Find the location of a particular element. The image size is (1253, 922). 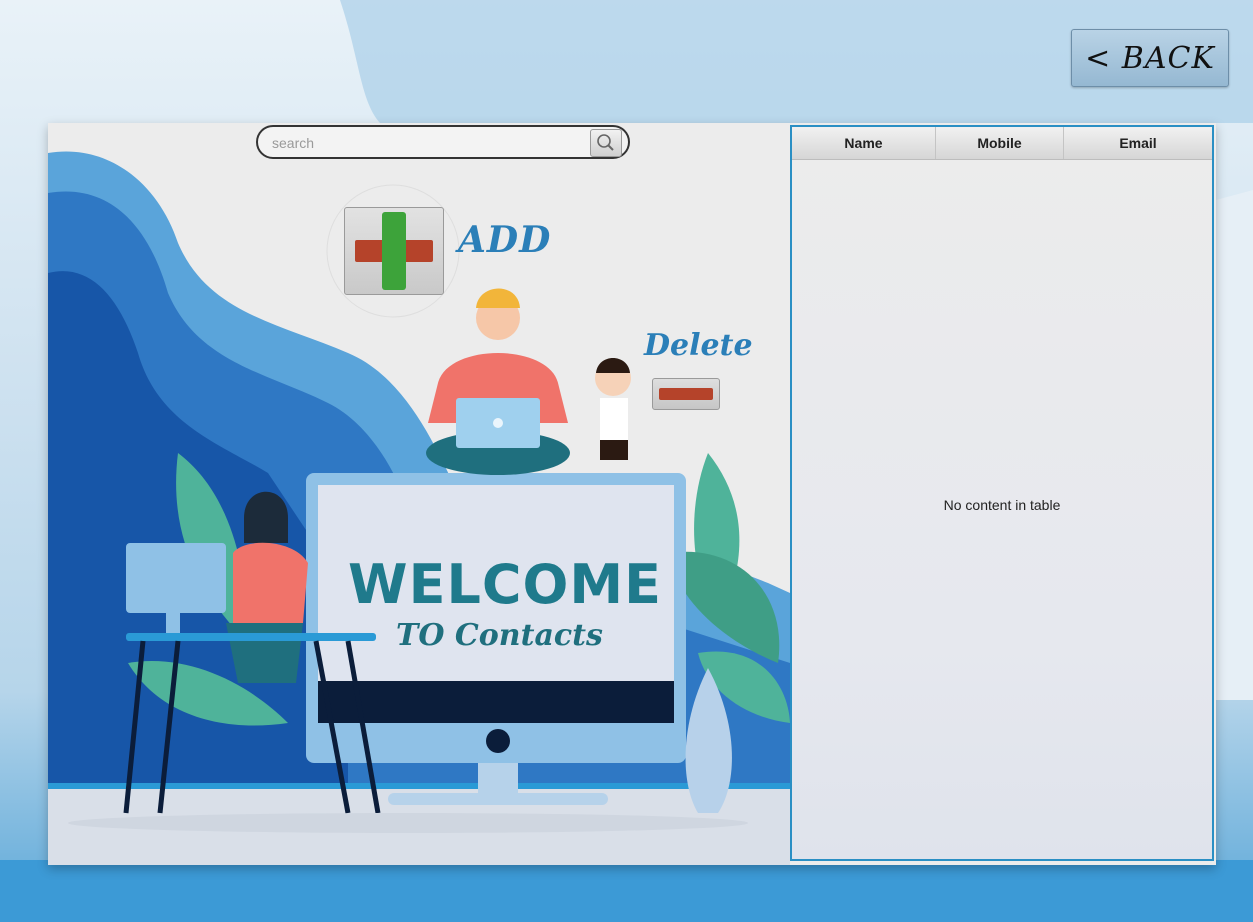

delete-contact-button is located at coordinates (686, 394).